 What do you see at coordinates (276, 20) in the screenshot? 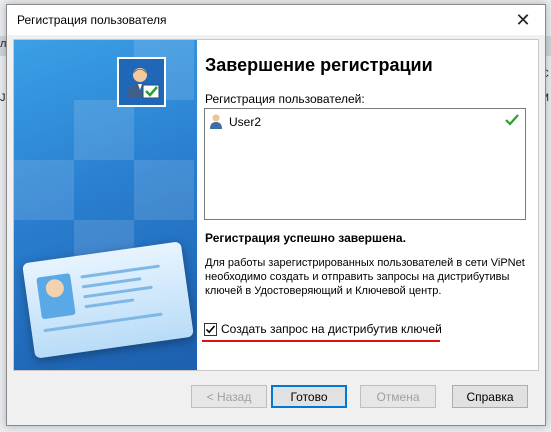
I see `dialog-titlebar: Регистрация пользователя ✕` at bounding box center [276, 20].